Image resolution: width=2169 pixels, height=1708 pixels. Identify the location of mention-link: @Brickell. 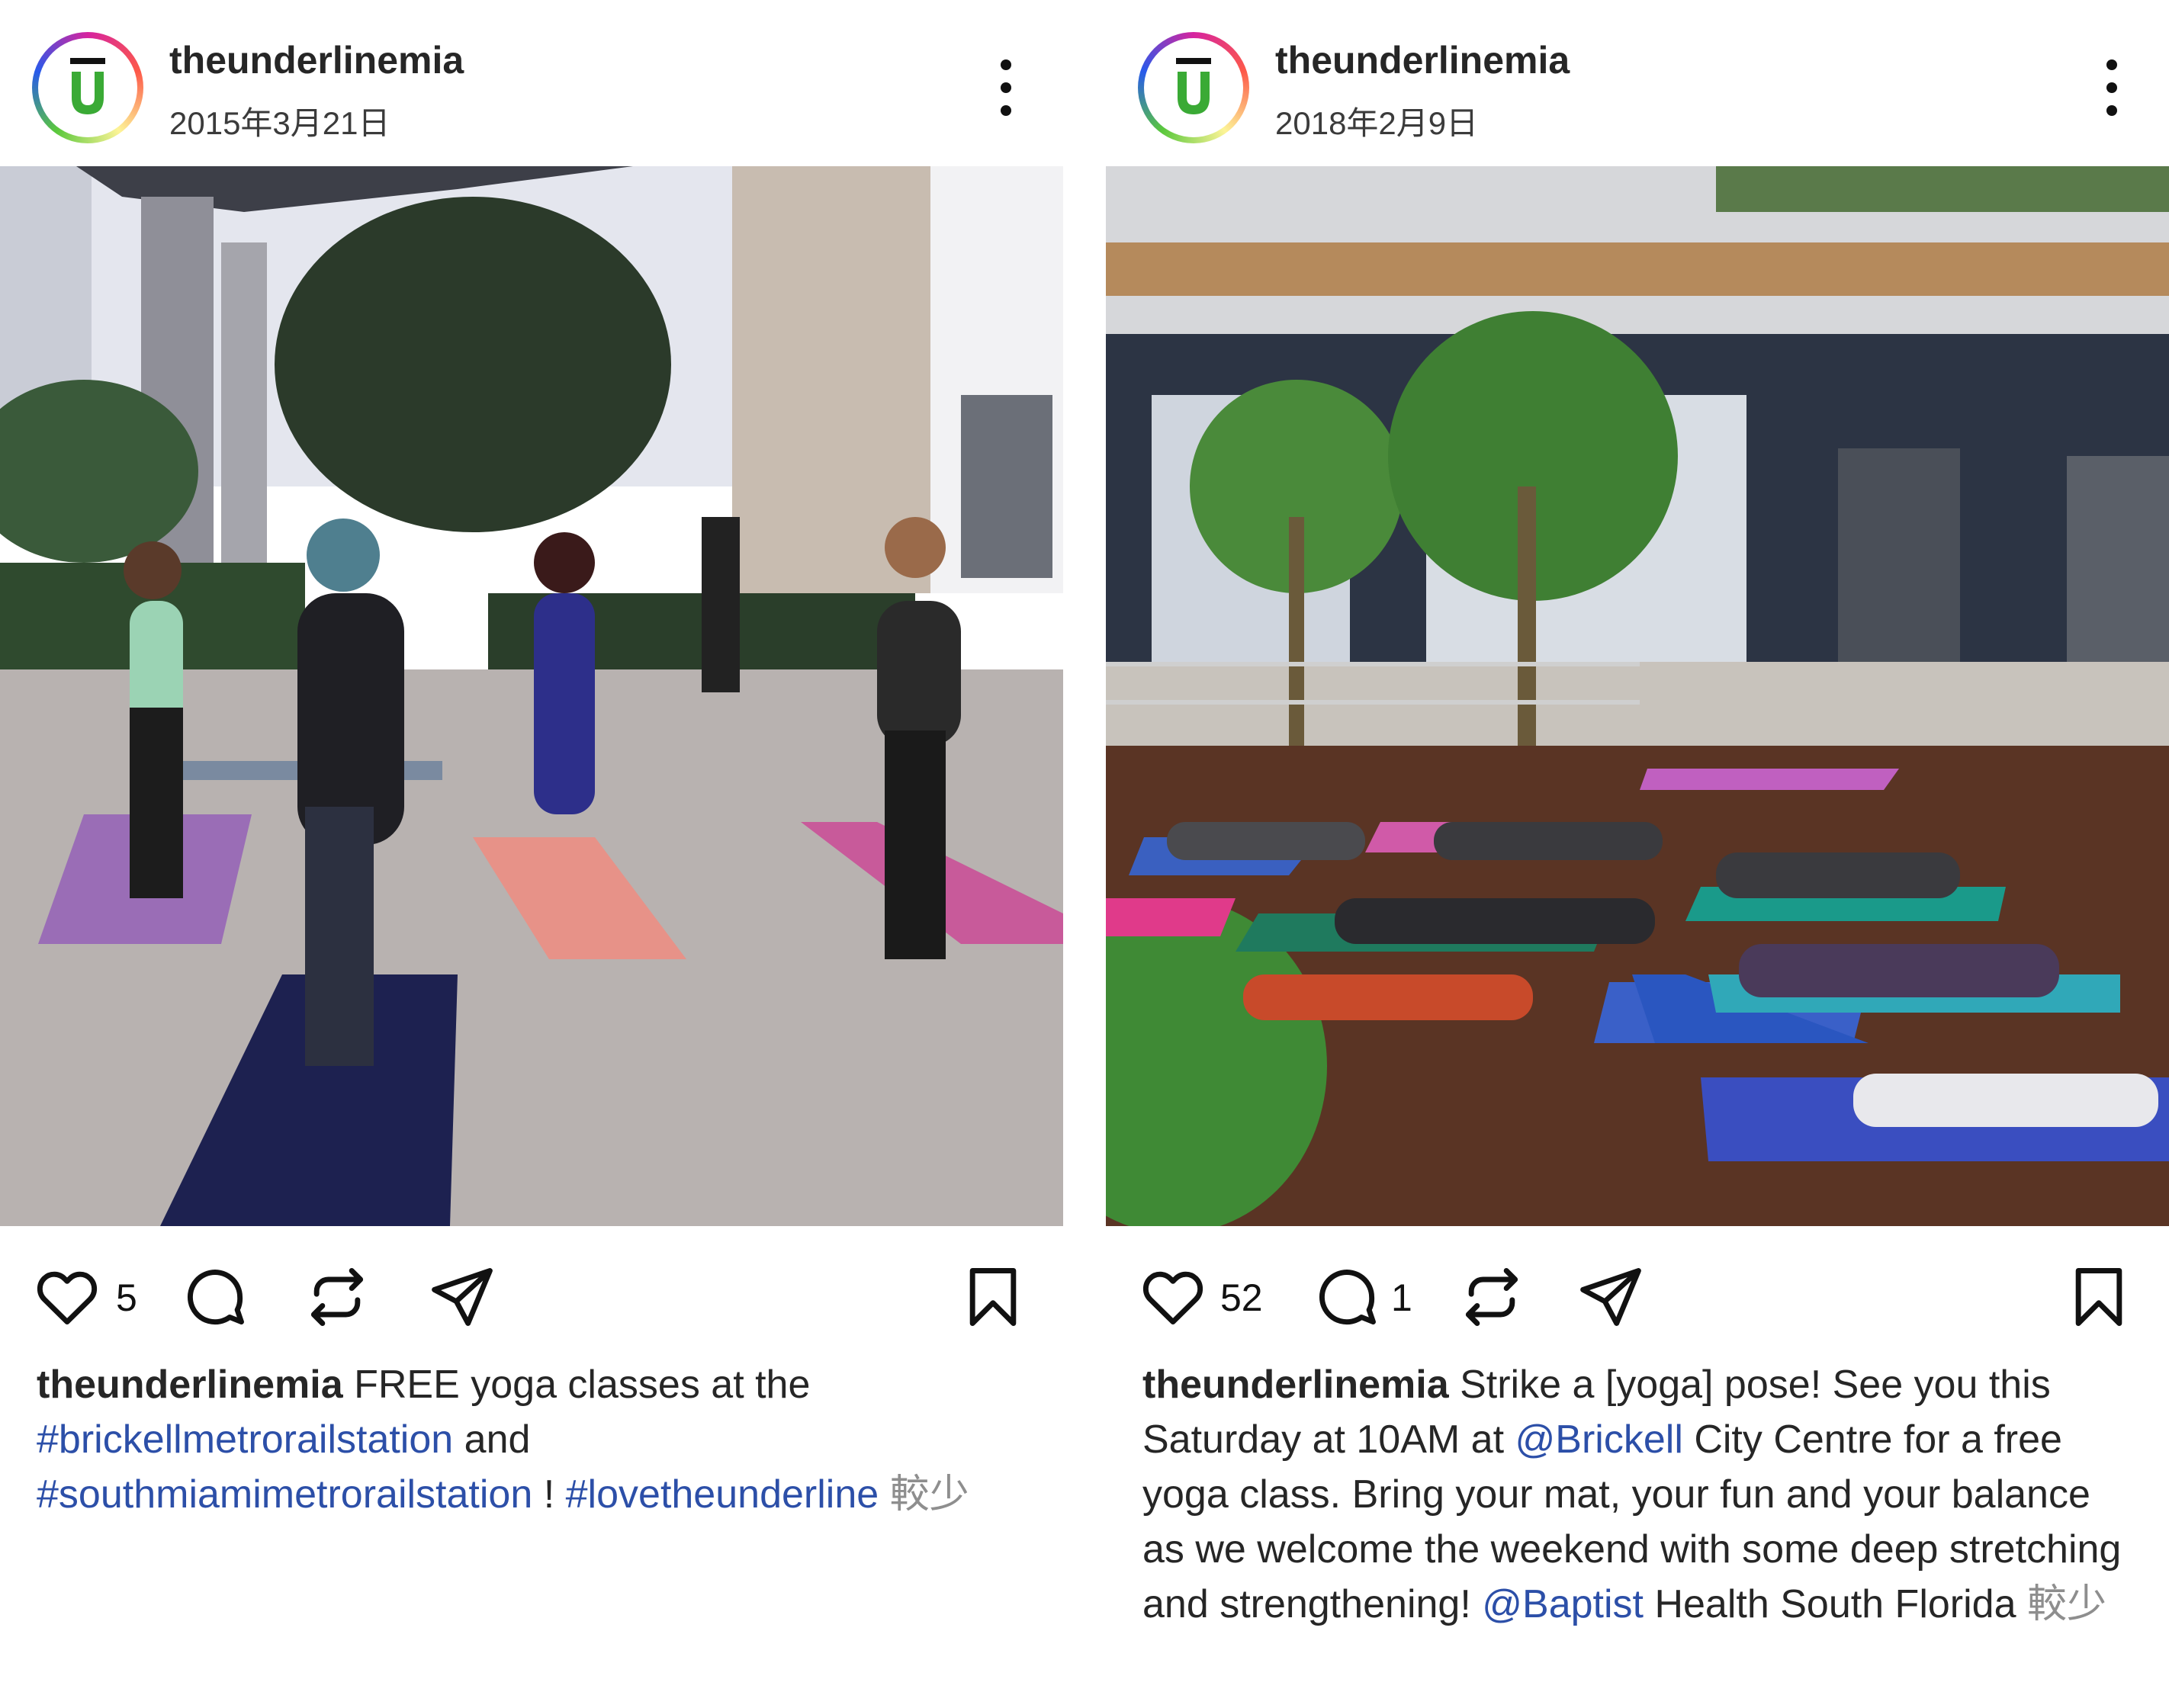
(1599, 1439).